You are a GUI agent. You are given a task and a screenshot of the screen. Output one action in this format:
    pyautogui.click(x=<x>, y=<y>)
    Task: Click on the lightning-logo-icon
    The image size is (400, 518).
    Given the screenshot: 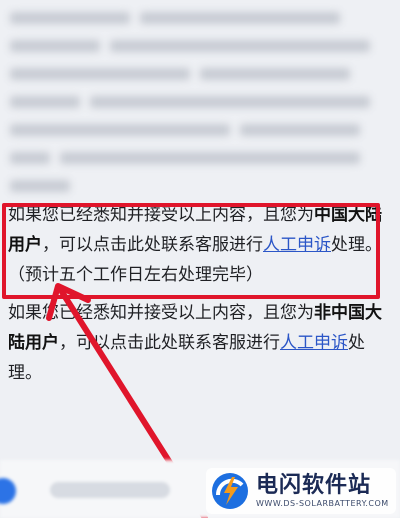 What is the action you would take?
    pyautogui.click(x=230, y=491)
    